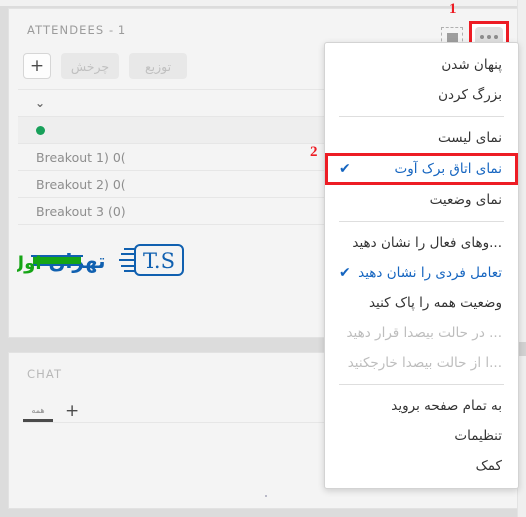  What do you see at coordinates (90, 66) in the screenshot?
I see `rotate-button: چرخش` at bounding box center [90, 66].